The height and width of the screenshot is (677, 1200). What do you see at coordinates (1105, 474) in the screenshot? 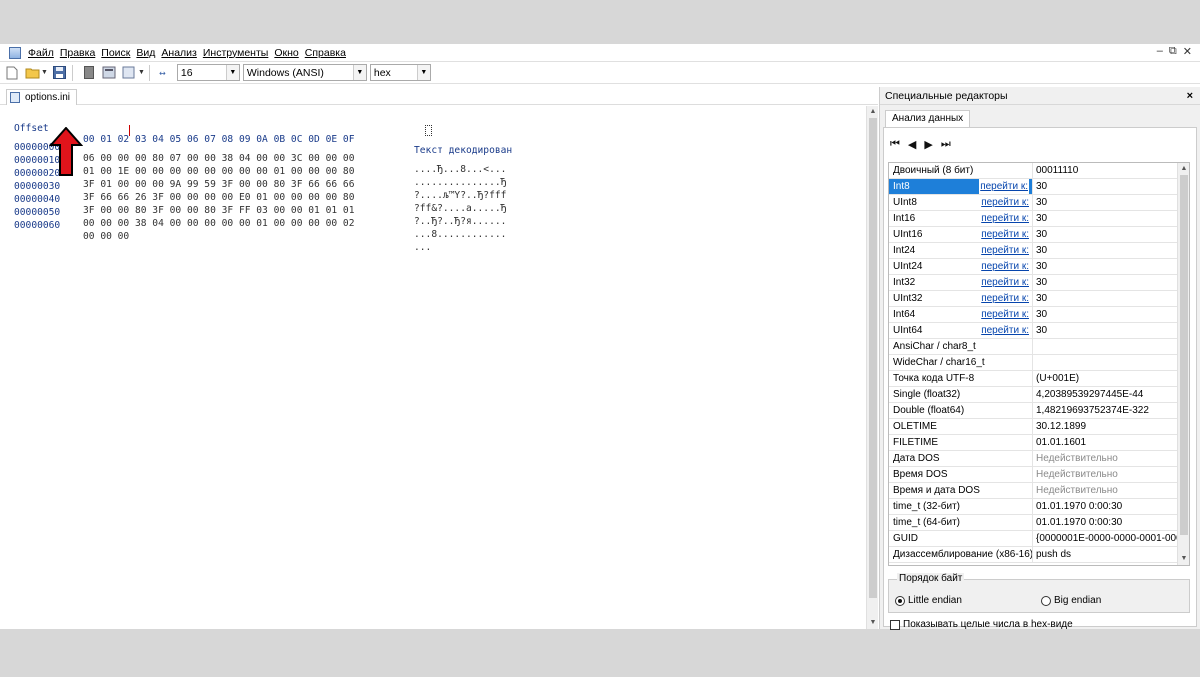
I see `inspector-value: Недействительно` at bounding box center [1105, 474].